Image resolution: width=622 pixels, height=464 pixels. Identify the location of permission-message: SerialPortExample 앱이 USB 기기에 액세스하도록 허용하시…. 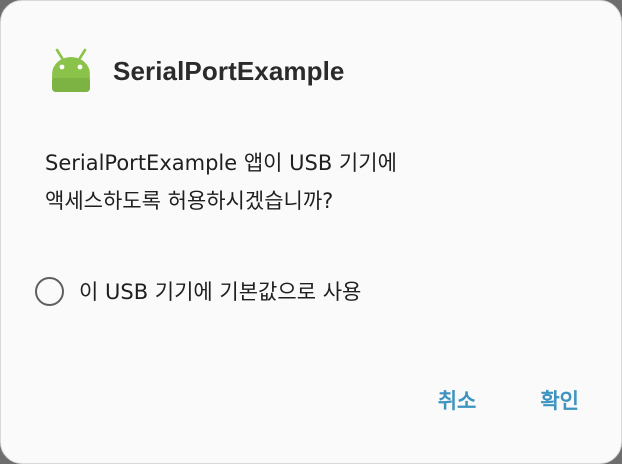
(221, 182).